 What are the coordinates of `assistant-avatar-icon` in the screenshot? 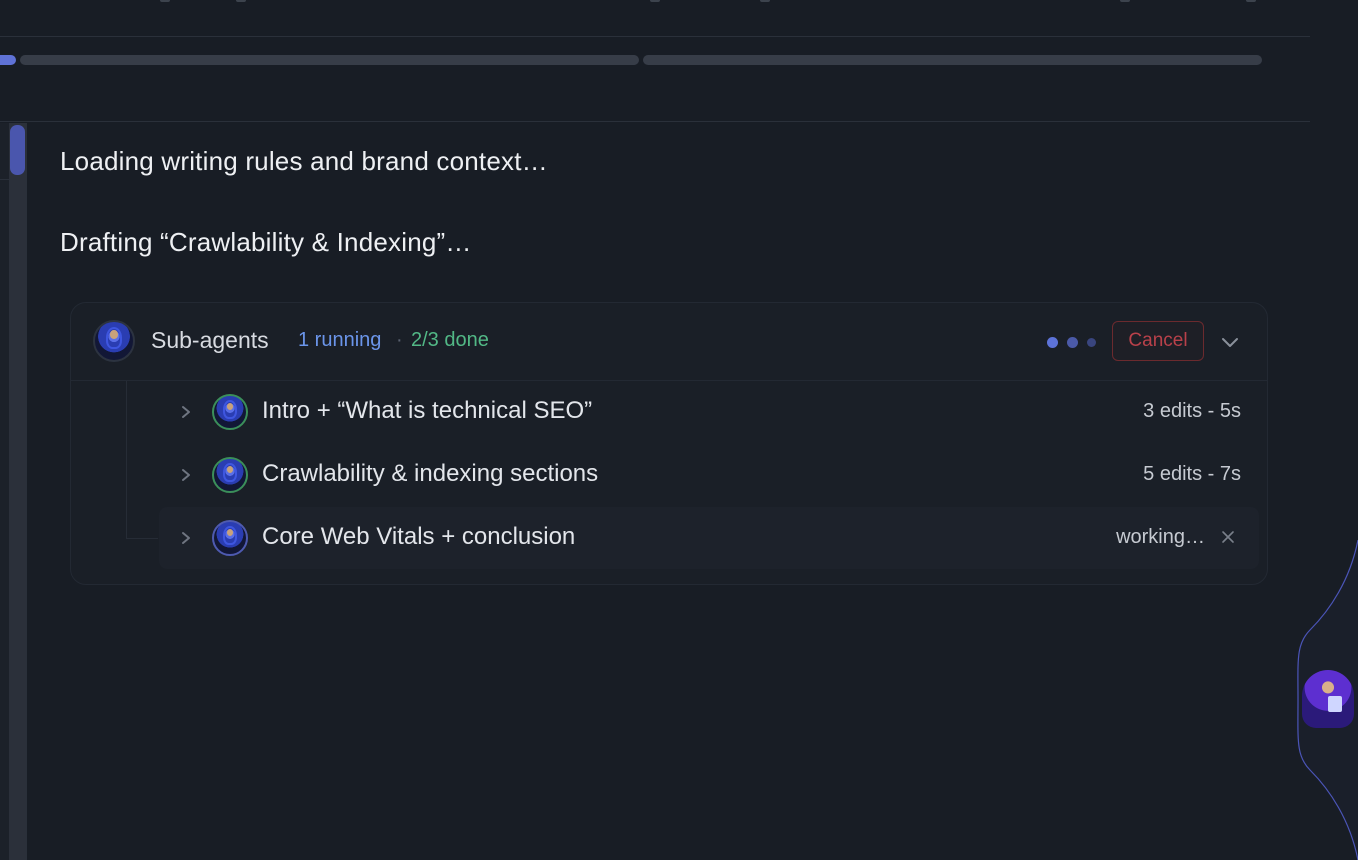 It's located at (1328, 699).